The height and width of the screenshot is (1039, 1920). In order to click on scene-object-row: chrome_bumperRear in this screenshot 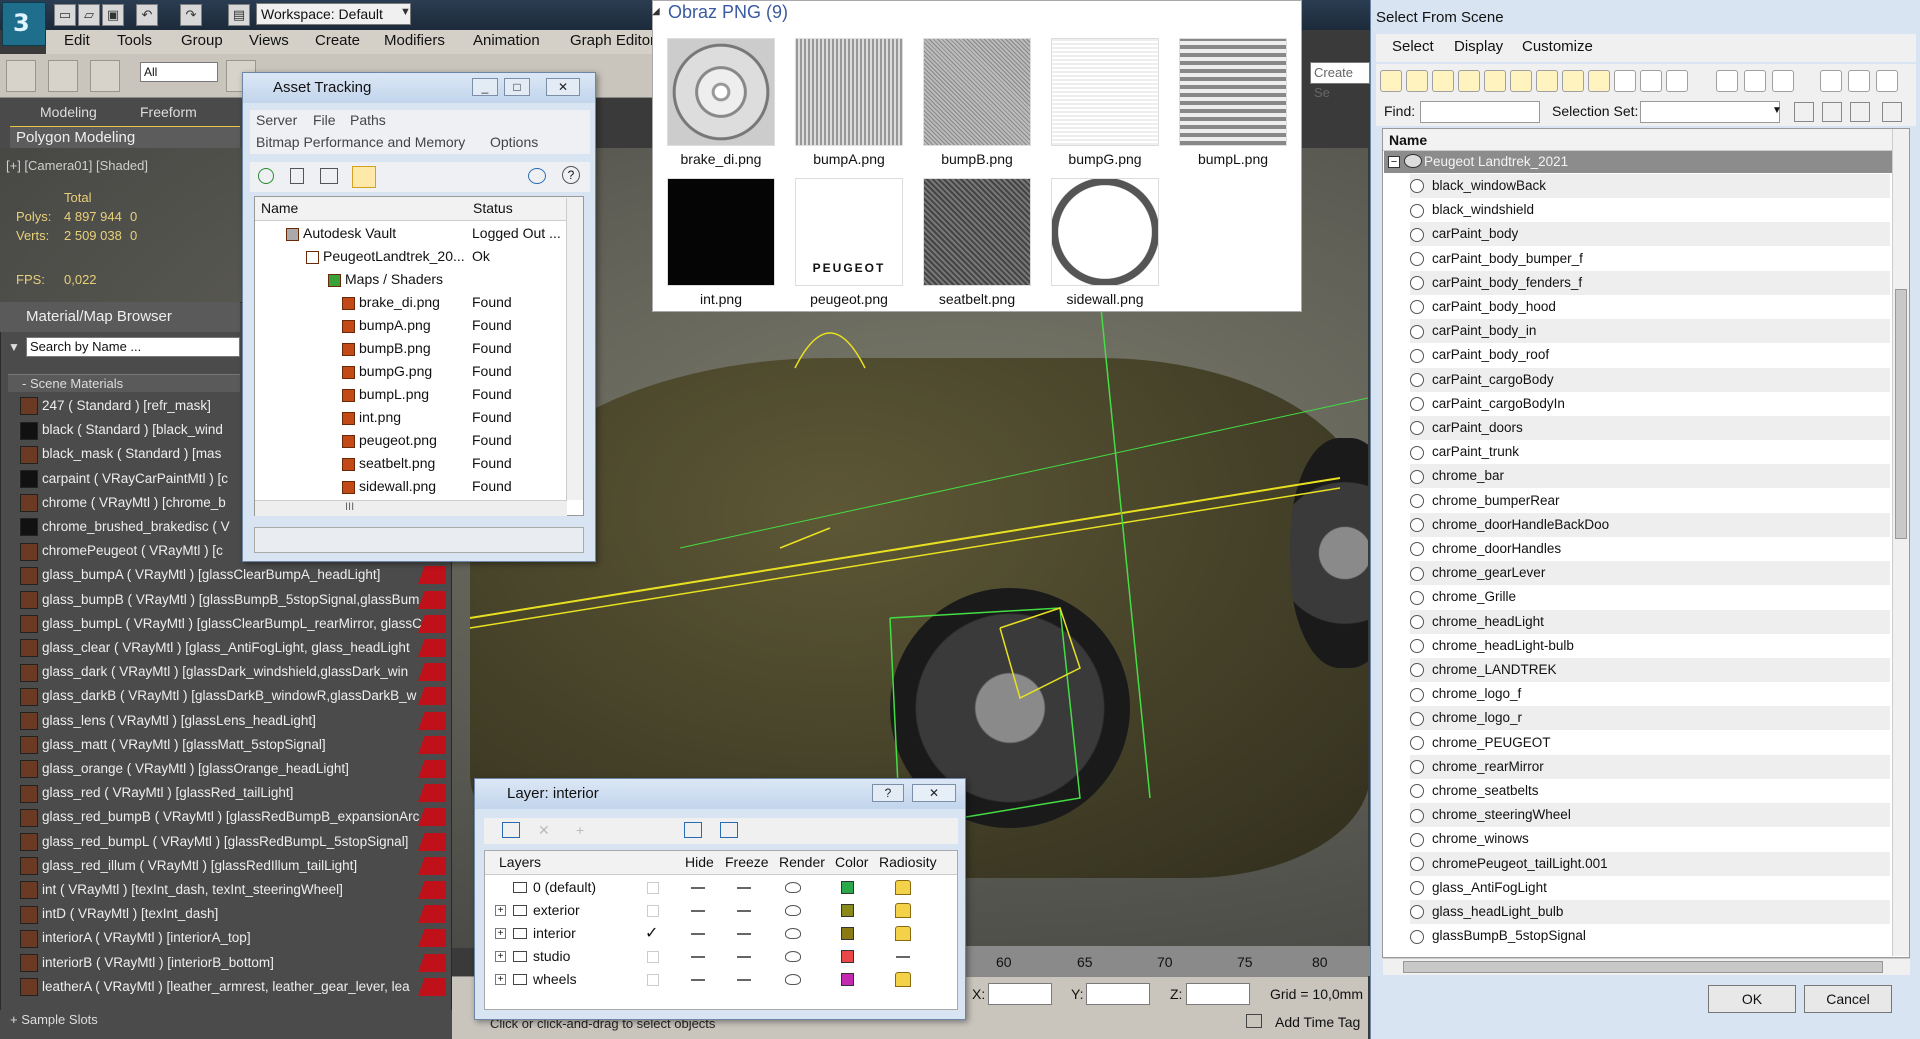, I will do `click(1650, 501)`.